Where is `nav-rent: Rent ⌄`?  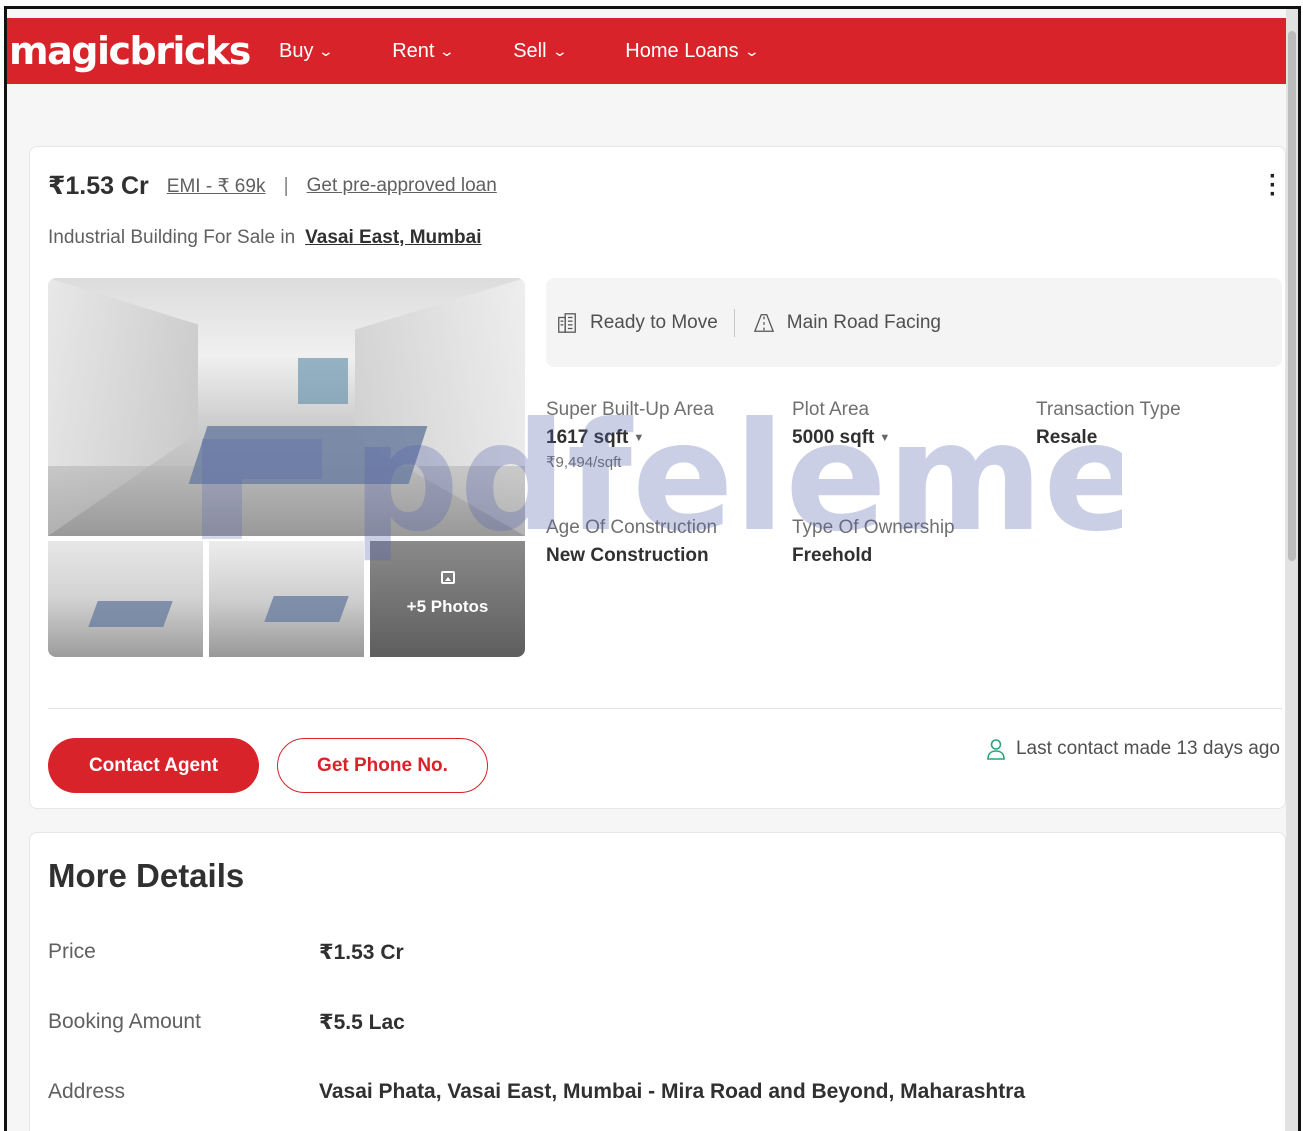
nav-rent: Rent ⌄ is located at coordinates (424, 51).